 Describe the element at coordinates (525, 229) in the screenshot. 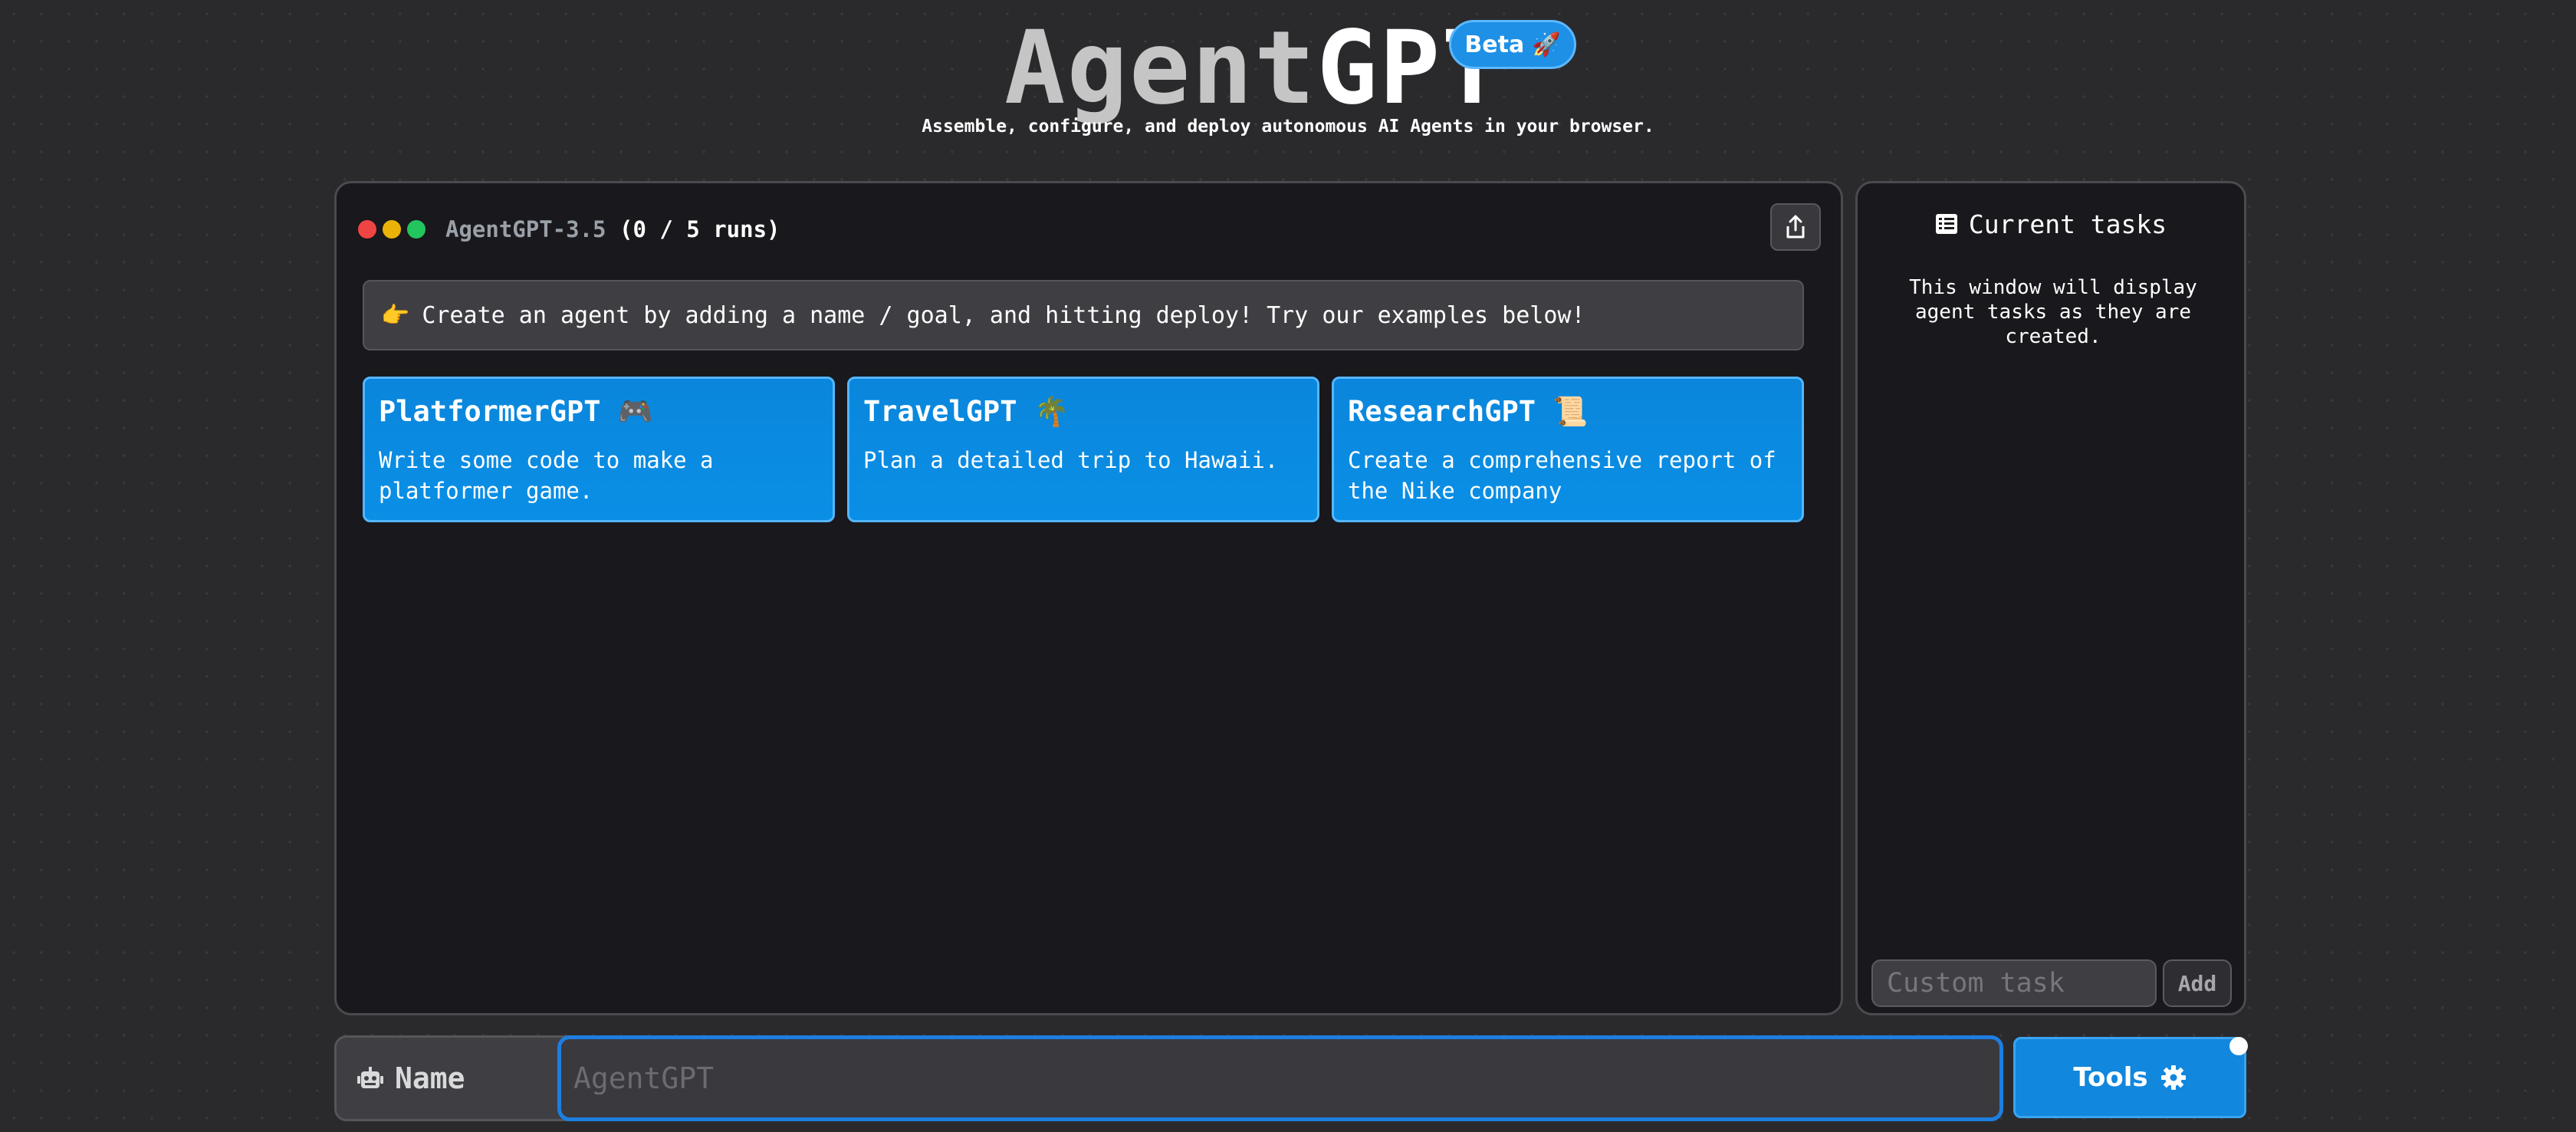

I see `model-name: AgentGPT-3.5` at that location.